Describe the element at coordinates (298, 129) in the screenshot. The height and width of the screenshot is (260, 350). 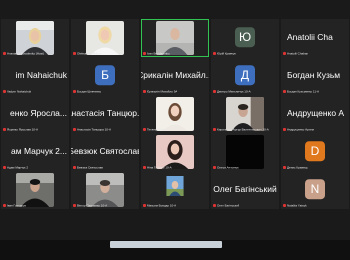
I see `participant-name-label: Андрущенко Артем` at that location.